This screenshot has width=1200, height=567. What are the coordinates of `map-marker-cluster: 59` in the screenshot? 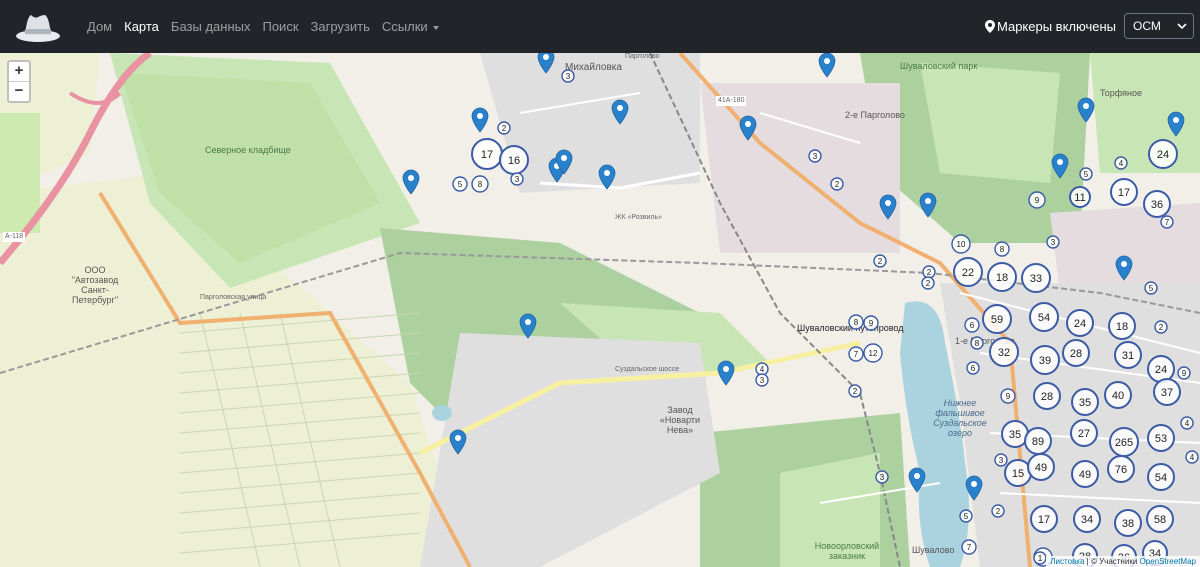 It's located at (997, 319).